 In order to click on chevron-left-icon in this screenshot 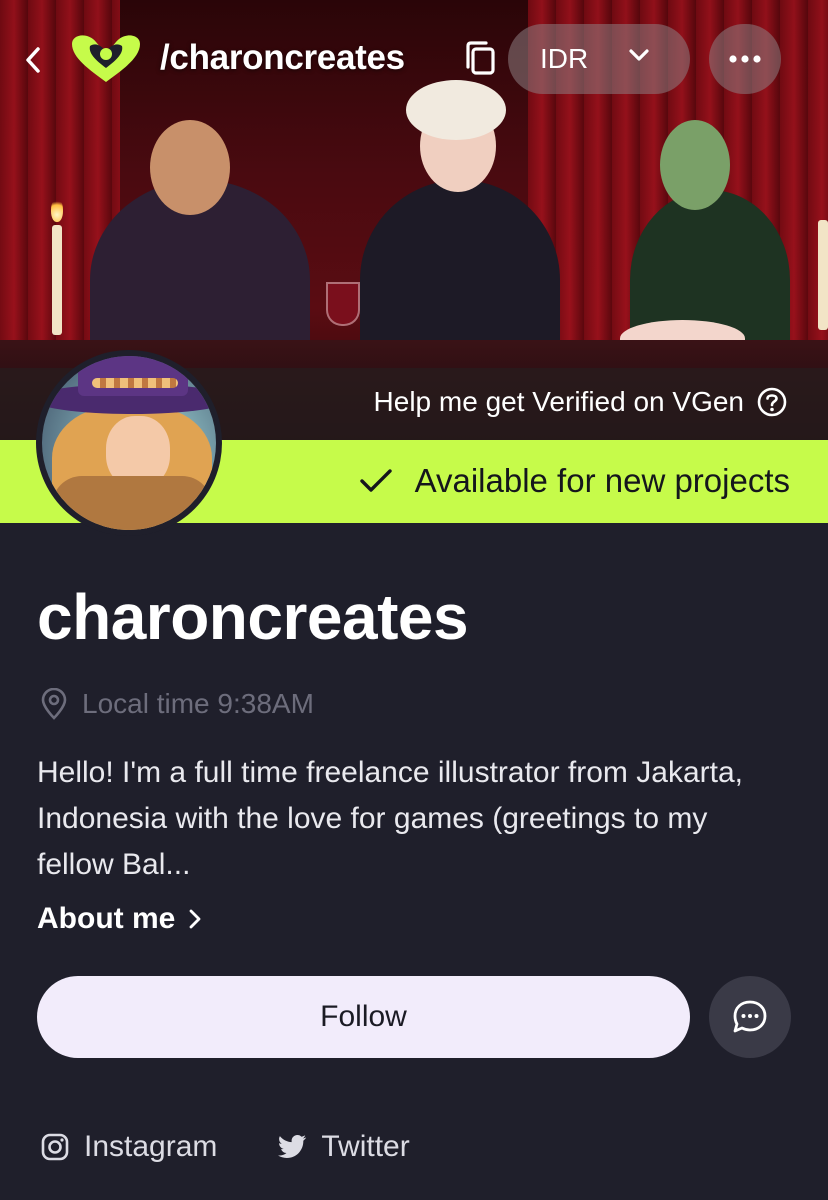, I will do `click(33, 60)`.